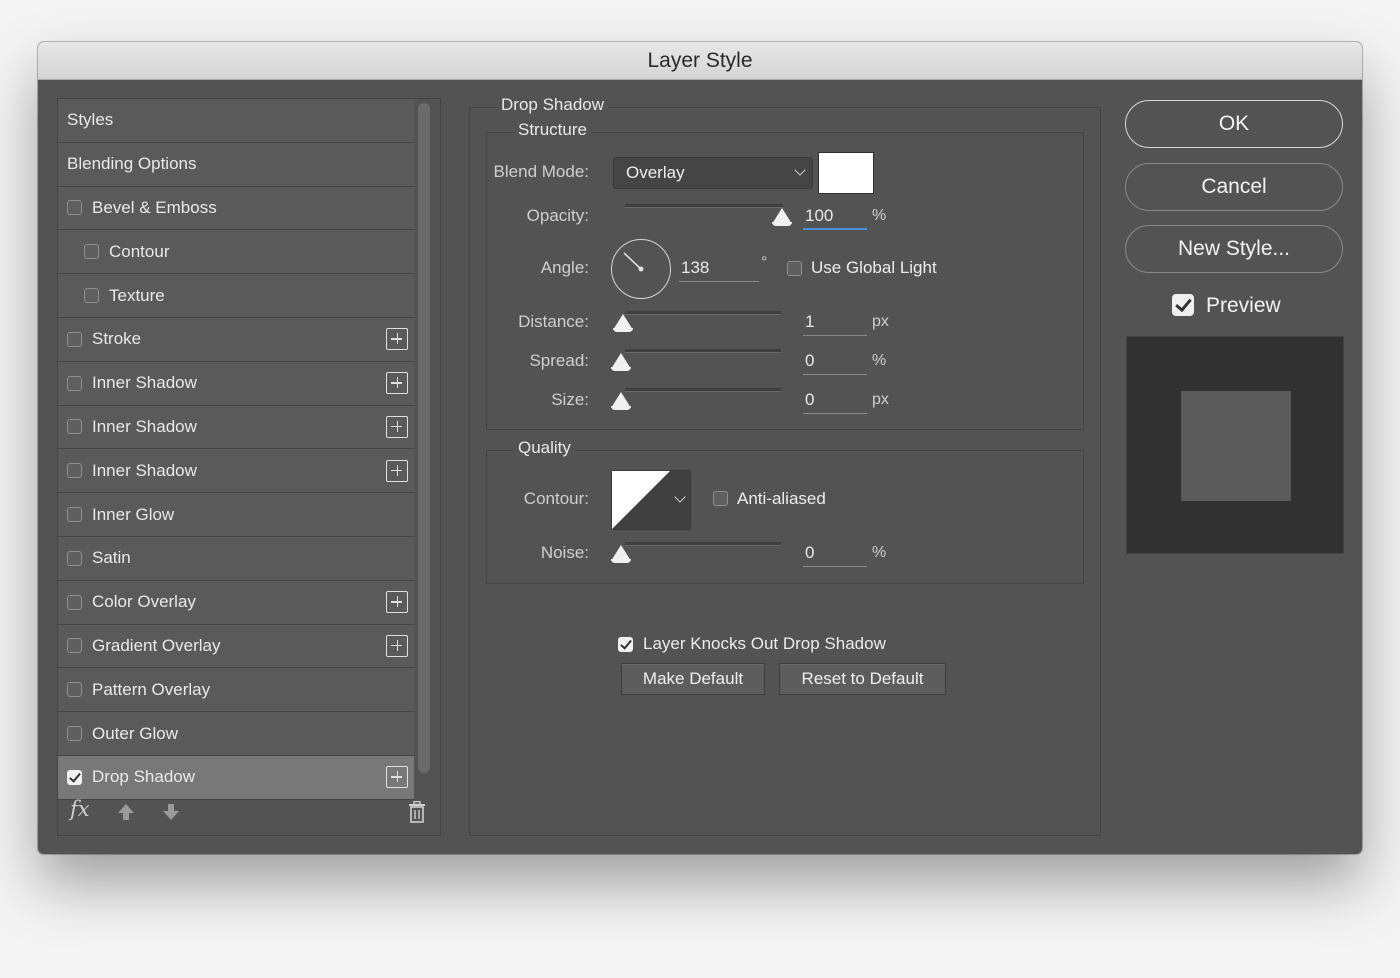 This screenshot has width=1400, height=978. I want to click on anti-aliased-checkbox, so click(720, 498).